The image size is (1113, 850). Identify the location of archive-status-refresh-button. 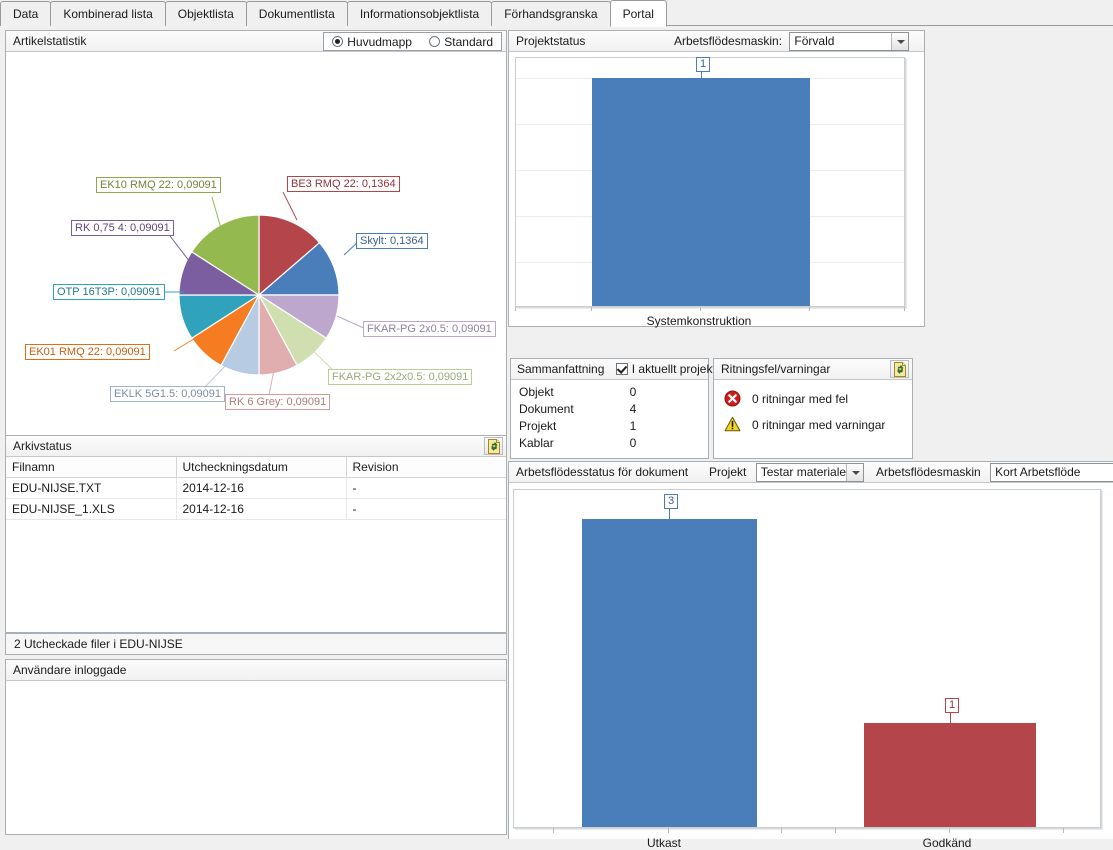
(493, 446).